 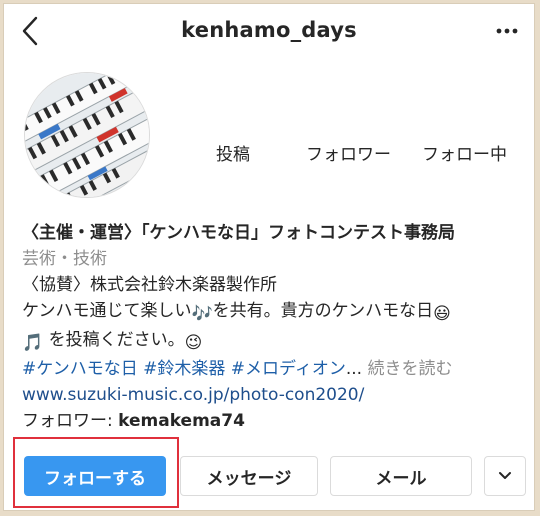 I want to click on more-horizontal-icon, so click(x=507, y=31).